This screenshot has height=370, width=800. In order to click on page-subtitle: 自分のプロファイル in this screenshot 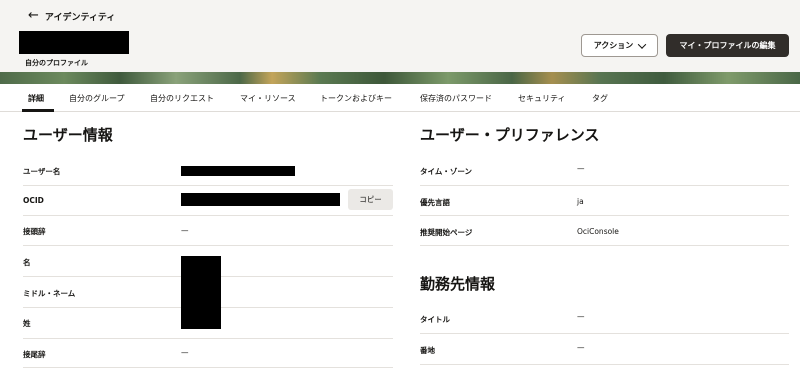, I will do `click(56, 63)`.